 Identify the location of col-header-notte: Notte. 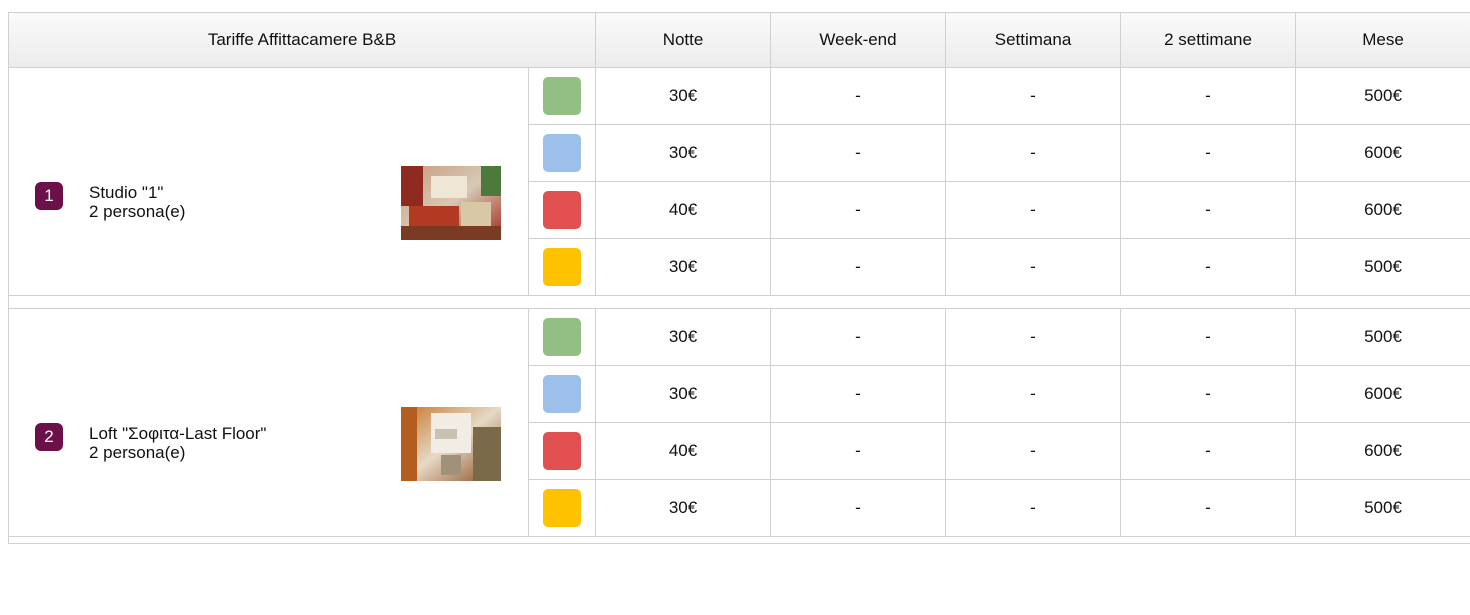
(683, 40).